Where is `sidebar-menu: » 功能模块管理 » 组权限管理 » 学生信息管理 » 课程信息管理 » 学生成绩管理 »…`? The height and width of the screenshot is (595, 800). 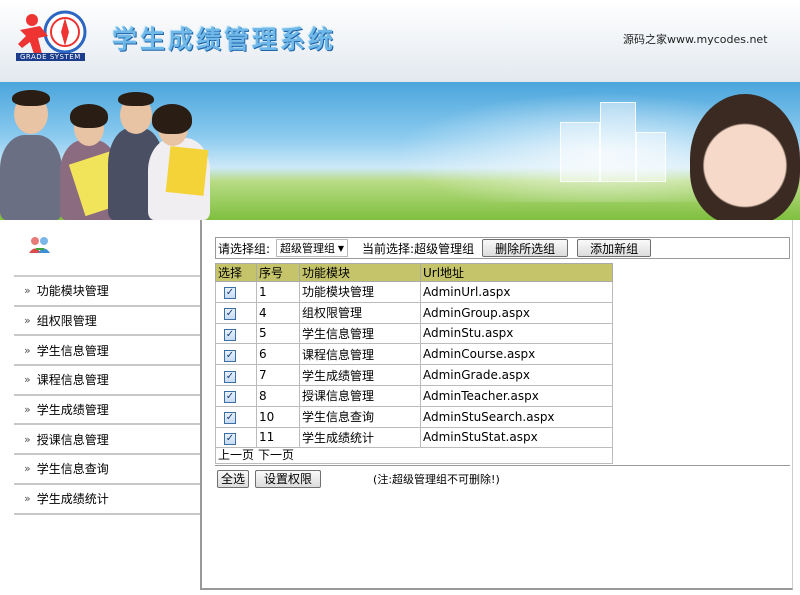
sidebar-menu: » 功能模块管理 » 组权限管理 » 学生信息管理 » 课程信息管理 » 学生成绩管理 »… is located at coordinates (107, 395).